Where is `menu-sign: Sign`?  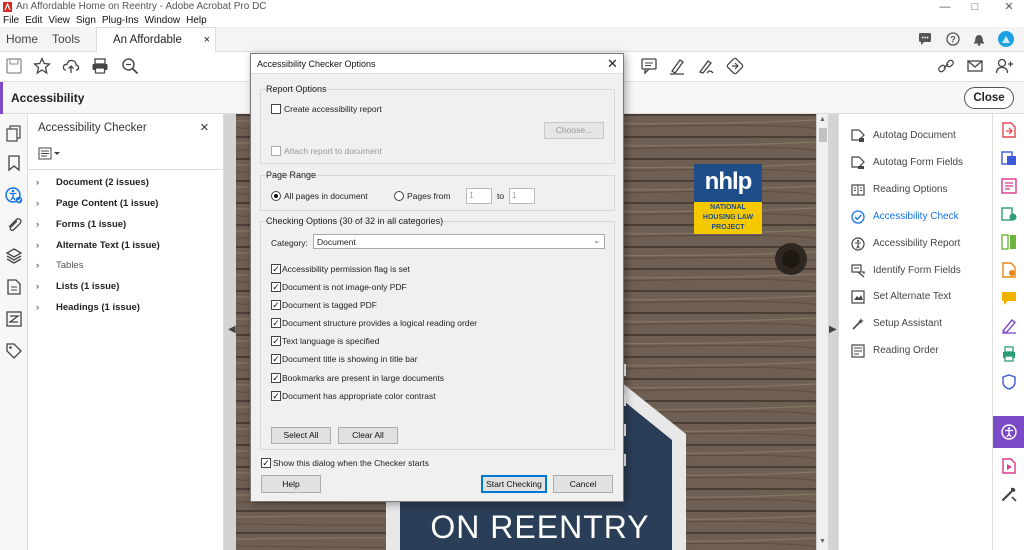 menu-sign: Sign is located at coordinates (86, 20).